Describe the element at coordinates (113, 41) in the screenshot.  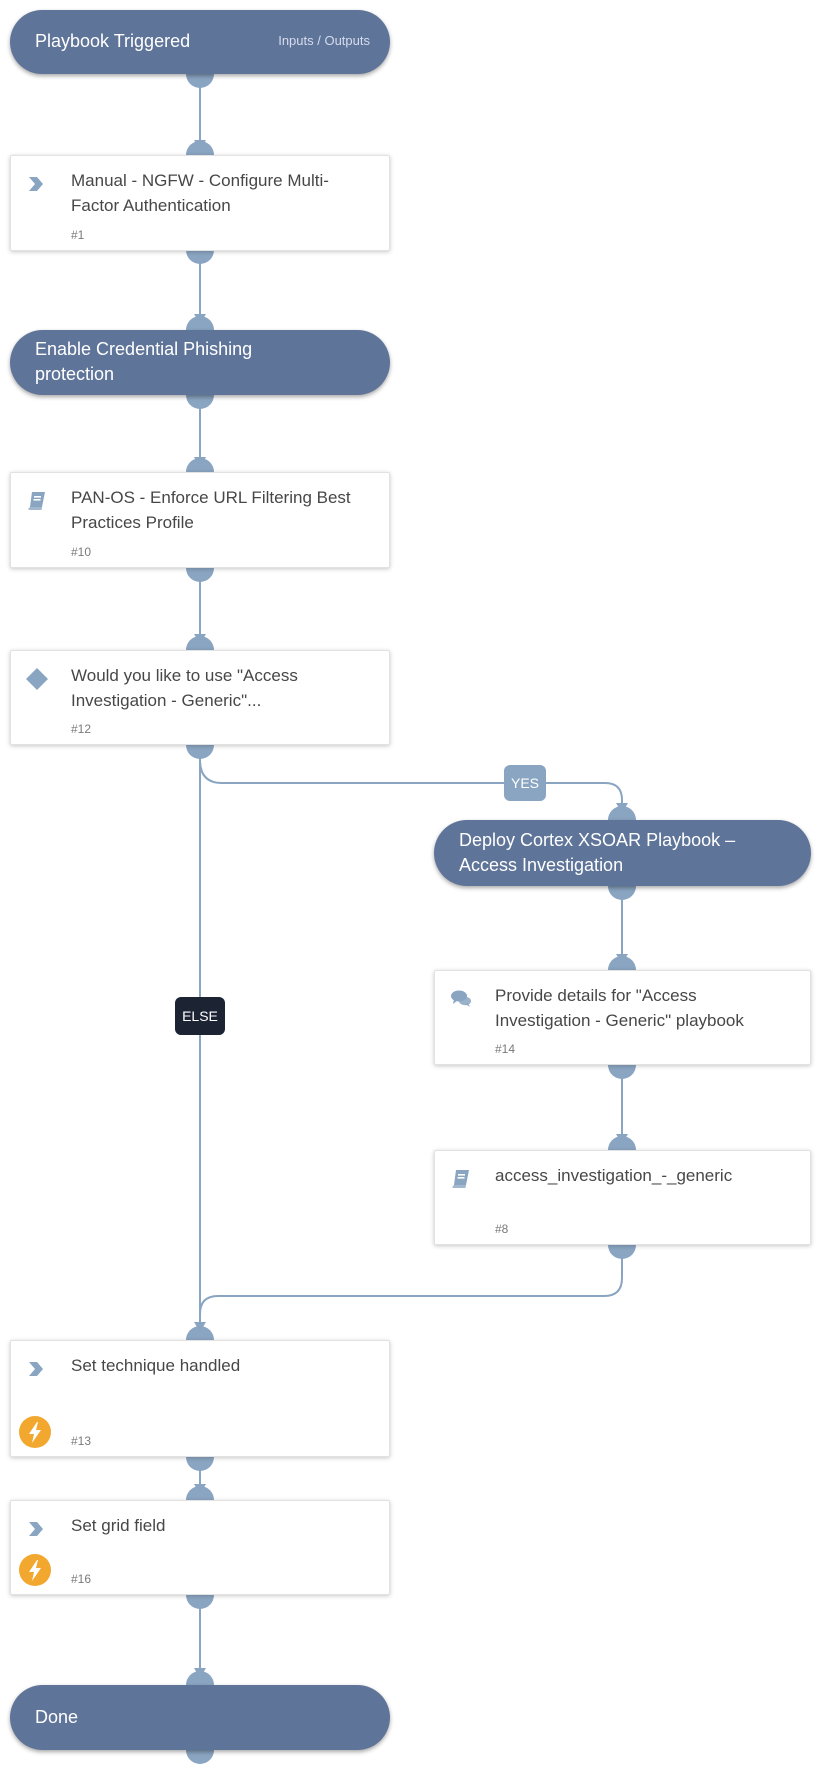
I see `trigger-title: Playbook Triggered` at that location.